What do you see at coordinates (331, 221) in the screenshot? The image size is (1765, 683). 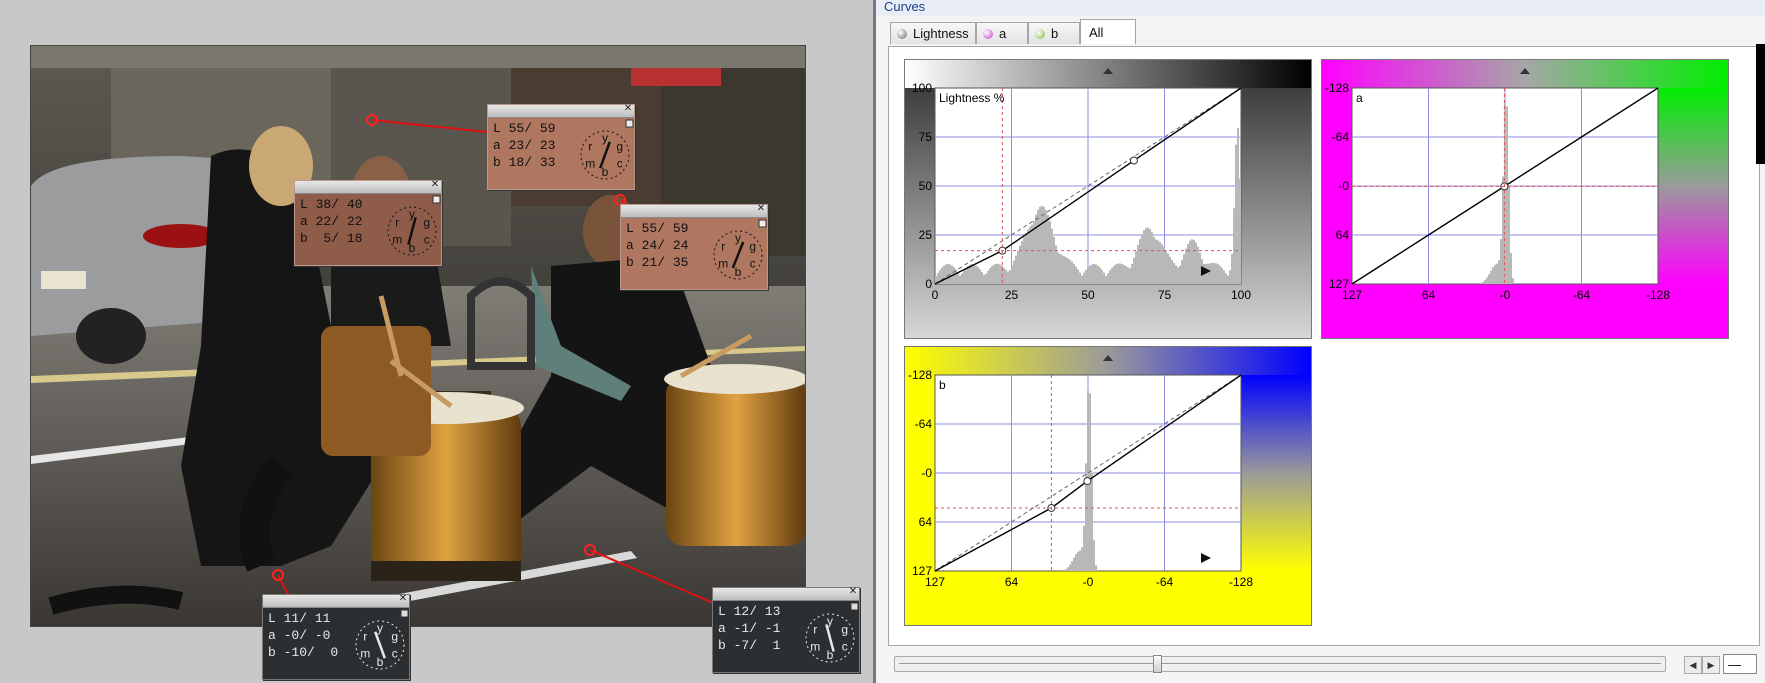 I see `probe-values: L 38/ 40 a 22/ 22 b 5/ 18` at bounding box center [331, 221].